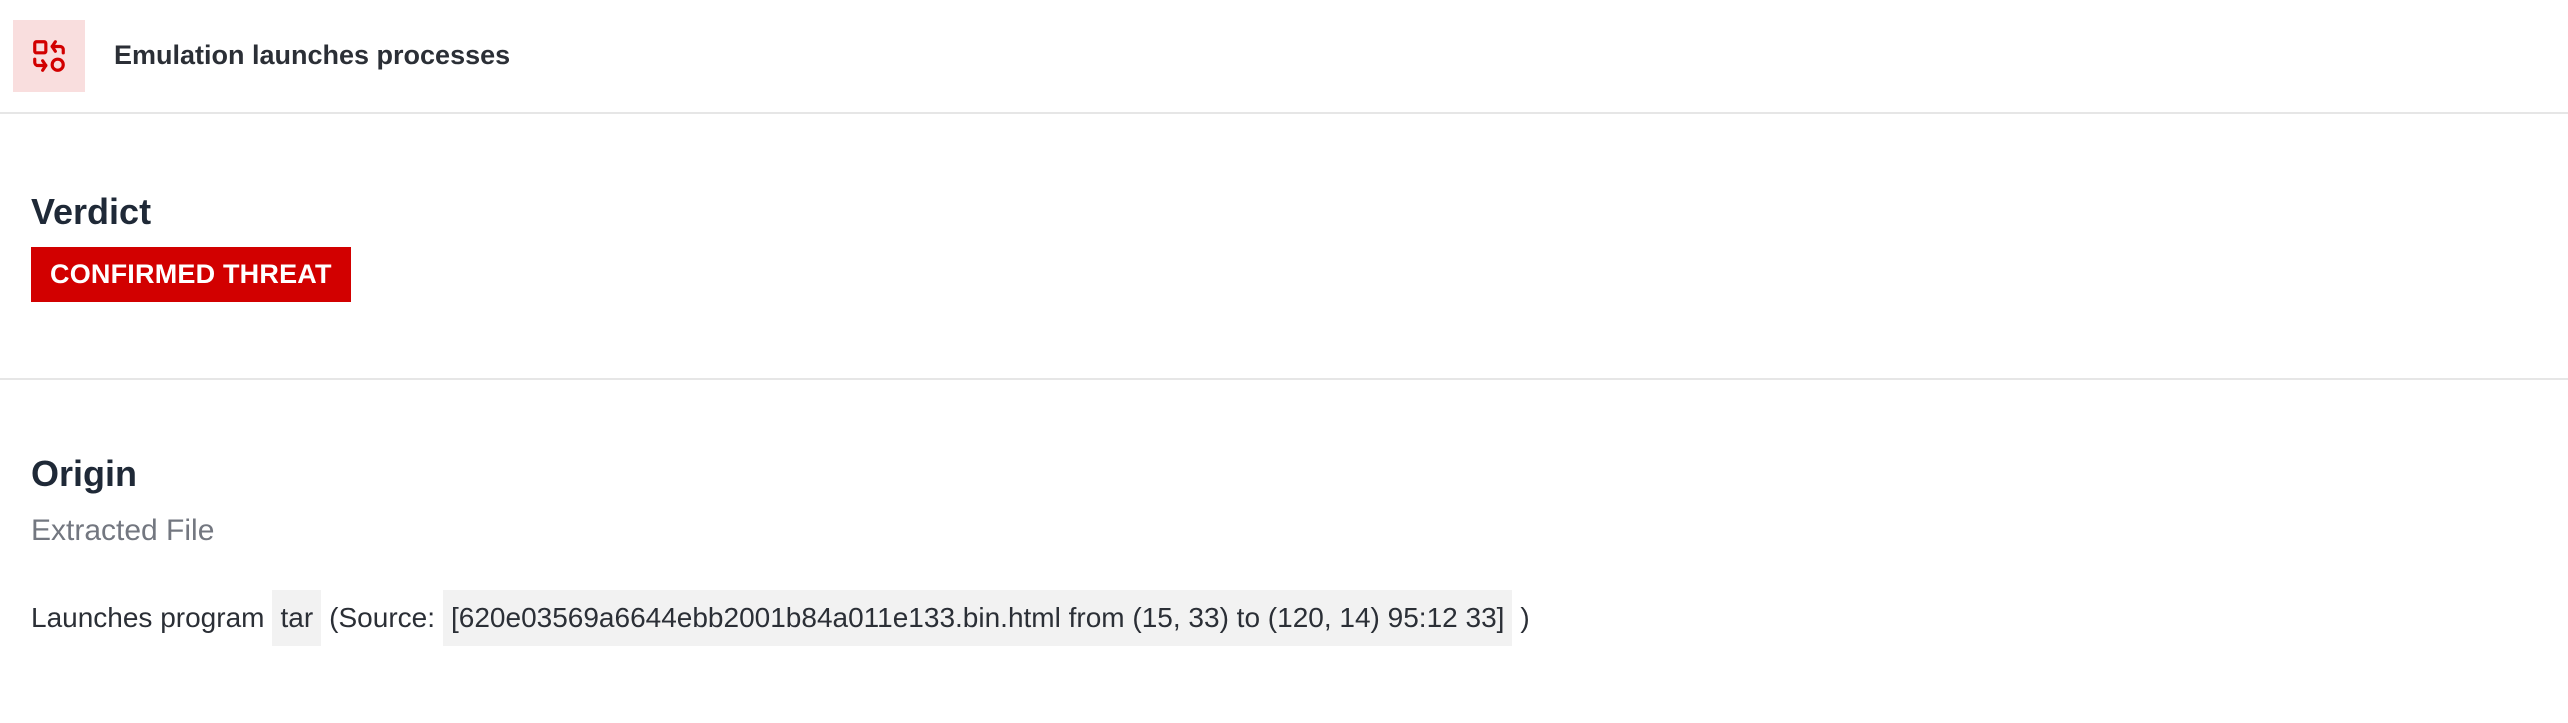 The width and height of the screenshot is (2568, 723). What do you see at coordinates (91, 211) in the screenshot?
I see `verdict-heading: Verdict` at bounding box center [91, 211].